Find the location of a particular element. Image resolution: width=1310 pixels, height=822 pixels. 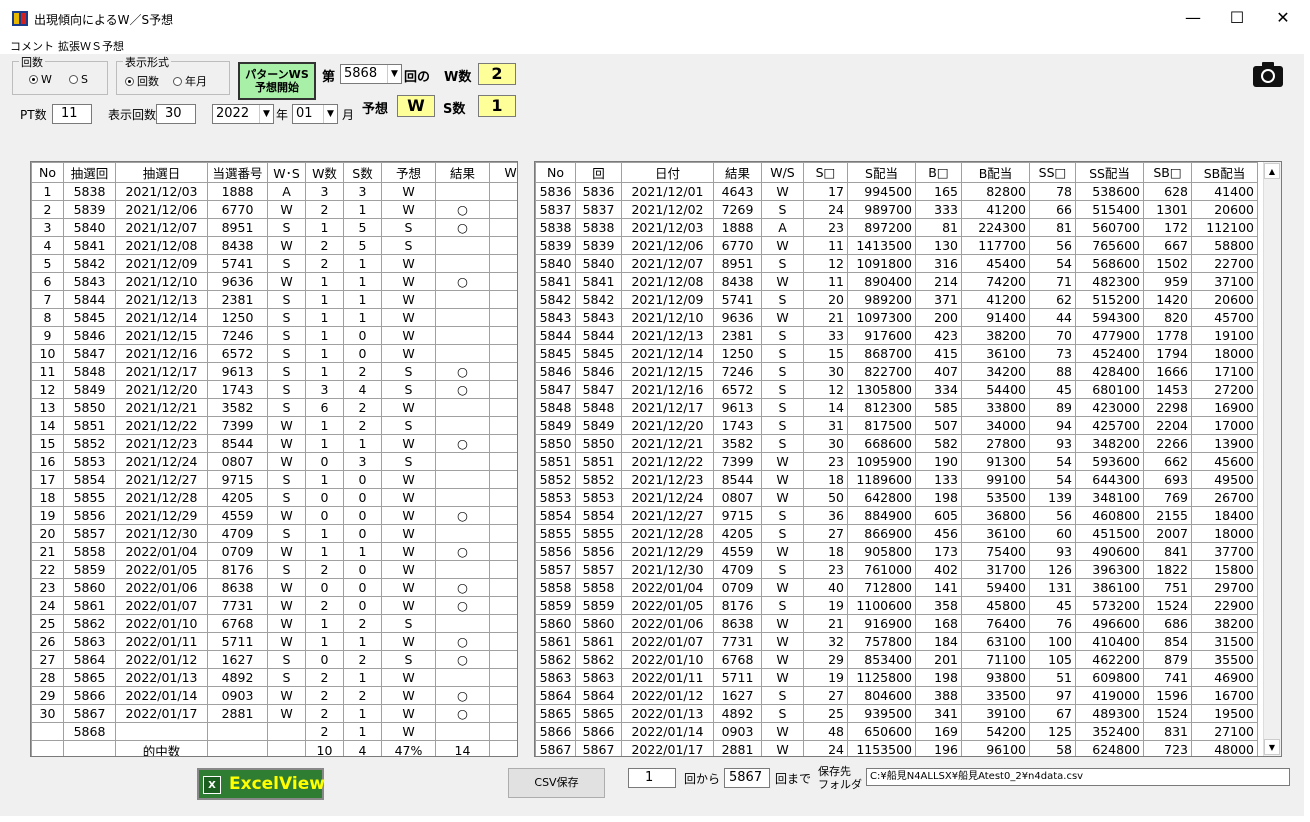

month-select: 01 ▼ is located at coordinates (315, 114).